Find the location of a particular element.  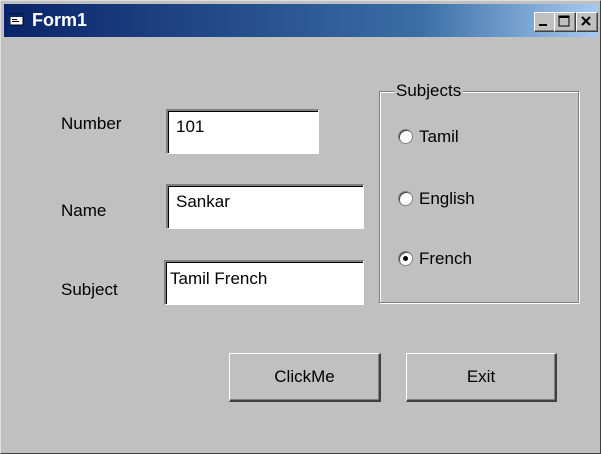

radio-selected-icon is located at coordinates (405, 259).